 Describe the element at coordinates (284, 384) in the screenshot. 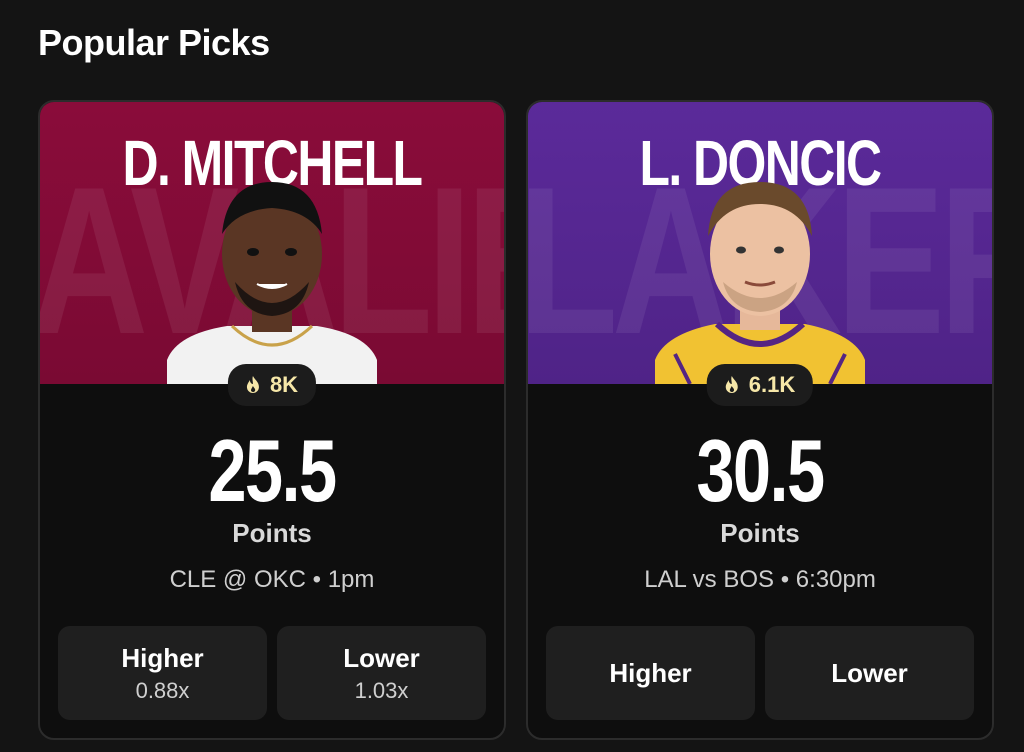

I see `popularity-count: 8K` at that location.